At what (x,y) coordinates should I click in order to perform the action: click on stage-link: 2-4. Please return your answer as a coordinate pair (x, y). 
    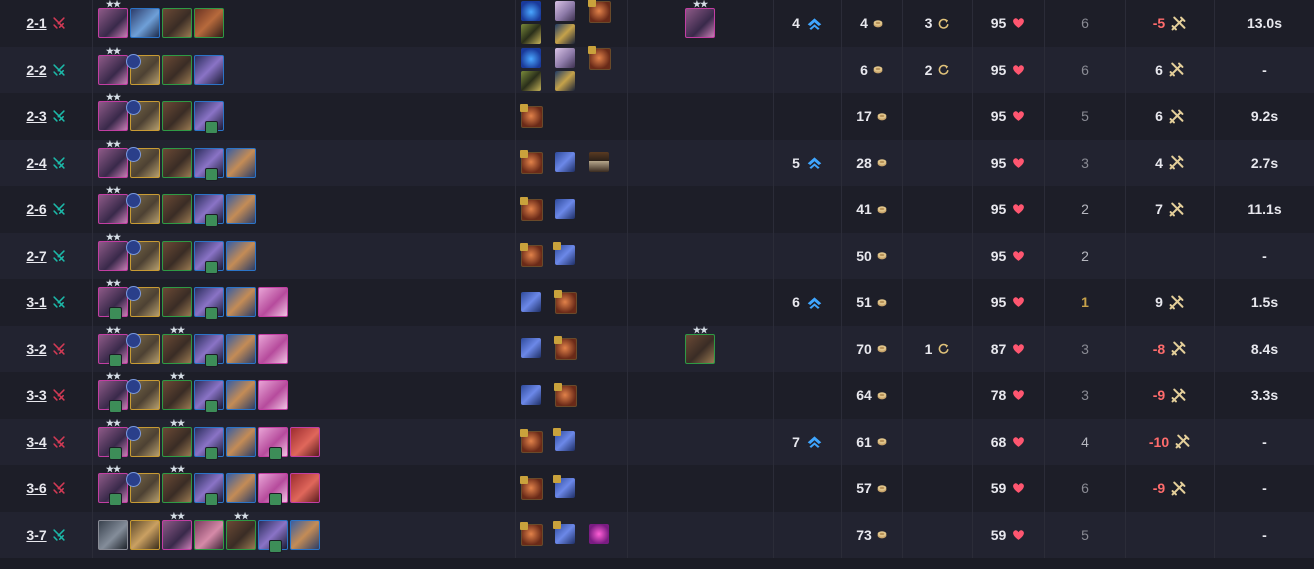
    Looking at the image, I should click on (36, 163).